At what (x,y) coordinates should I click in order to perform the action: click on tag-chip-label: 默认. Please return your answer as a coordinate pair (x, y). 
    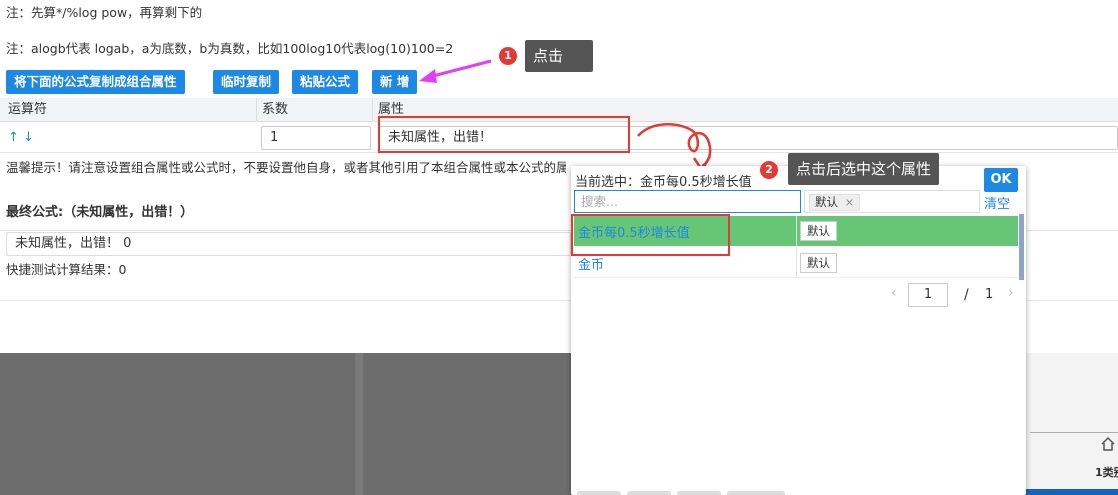
    Looking at the image, I should click on (826, 202).